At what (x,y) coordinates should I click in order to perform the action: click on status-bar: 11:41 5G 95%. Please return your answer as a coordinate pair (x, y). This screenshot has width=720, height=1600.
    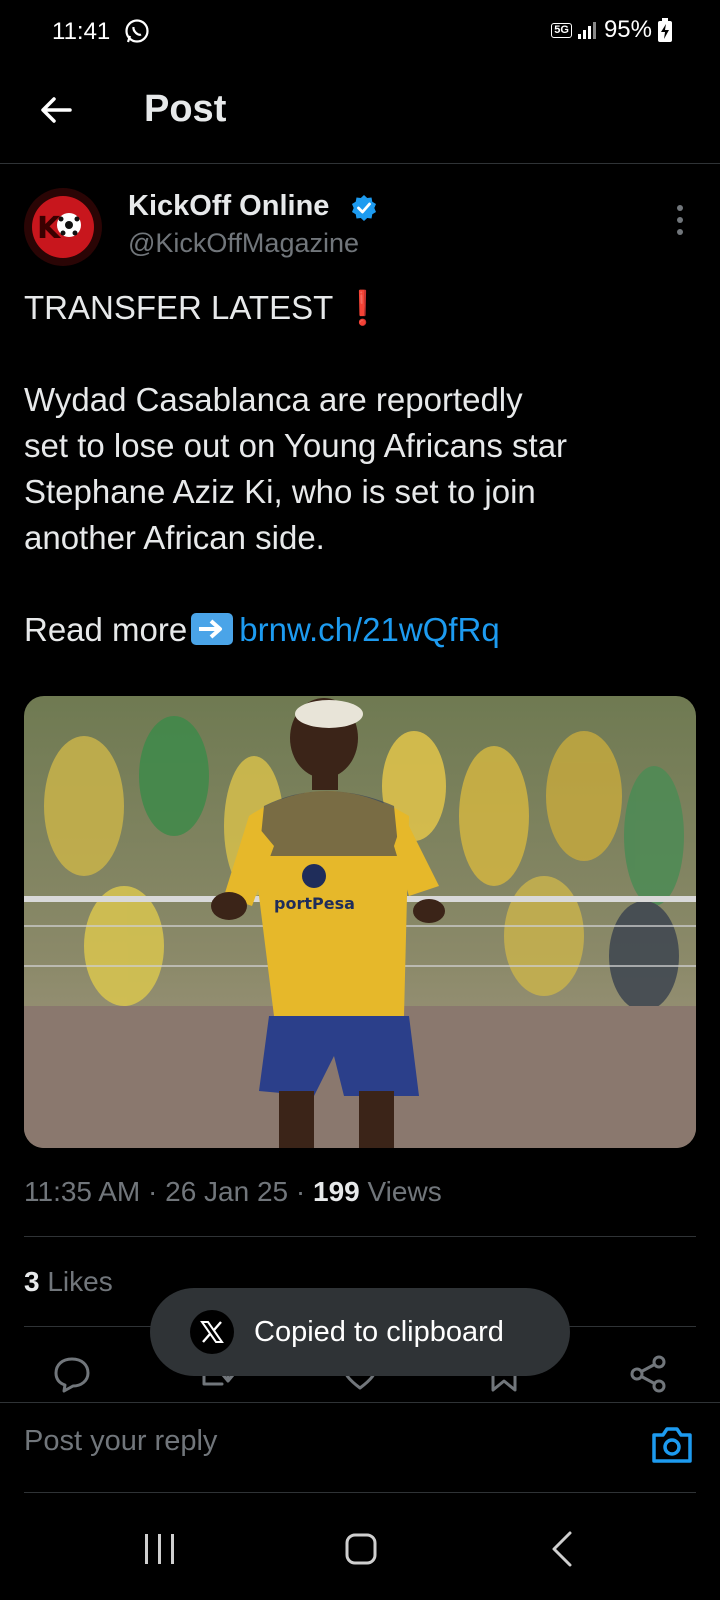
    Looking at the image, I should click on (360, 32).